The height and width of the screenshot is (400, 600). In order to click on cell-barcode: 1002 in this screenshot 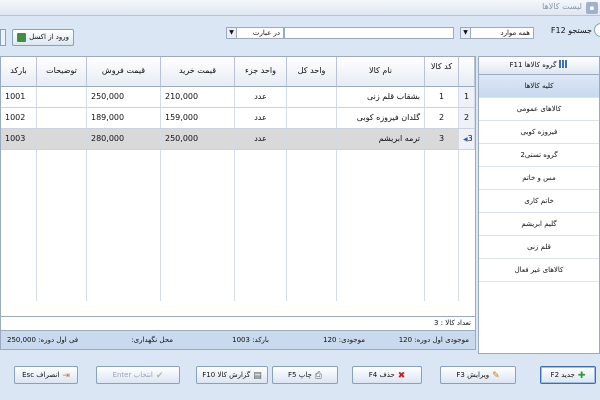, I will do `click(19, 118)`.